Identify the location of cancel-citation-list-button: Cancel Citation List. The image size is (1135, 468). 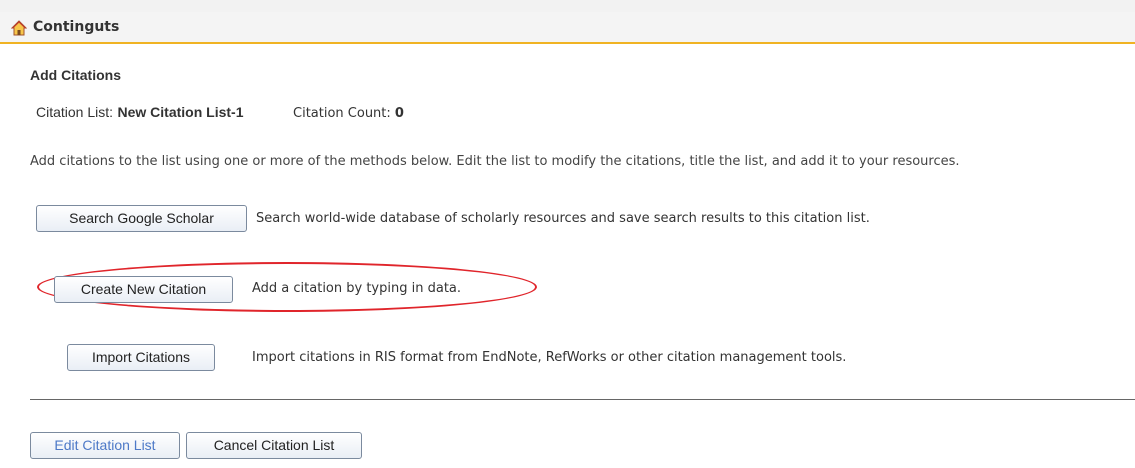
(274, 445).